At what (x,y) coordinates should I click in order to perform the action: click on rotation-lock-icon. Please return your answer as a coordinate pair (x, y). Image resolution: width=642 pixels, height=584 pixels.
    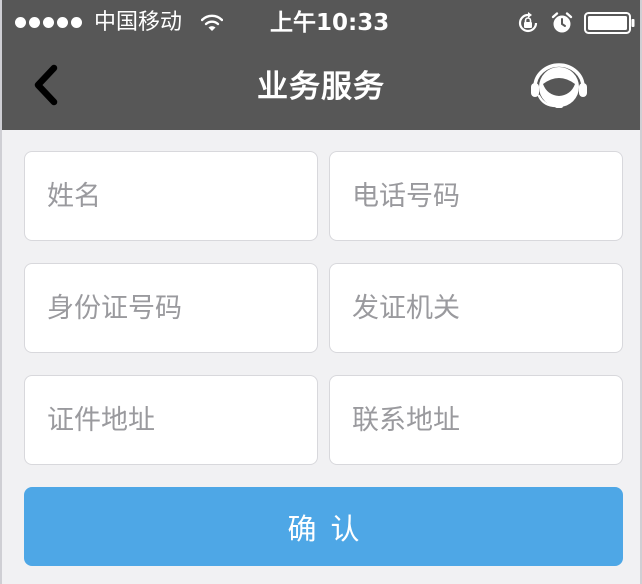
    Looking at the image, I should click on (528, 22).